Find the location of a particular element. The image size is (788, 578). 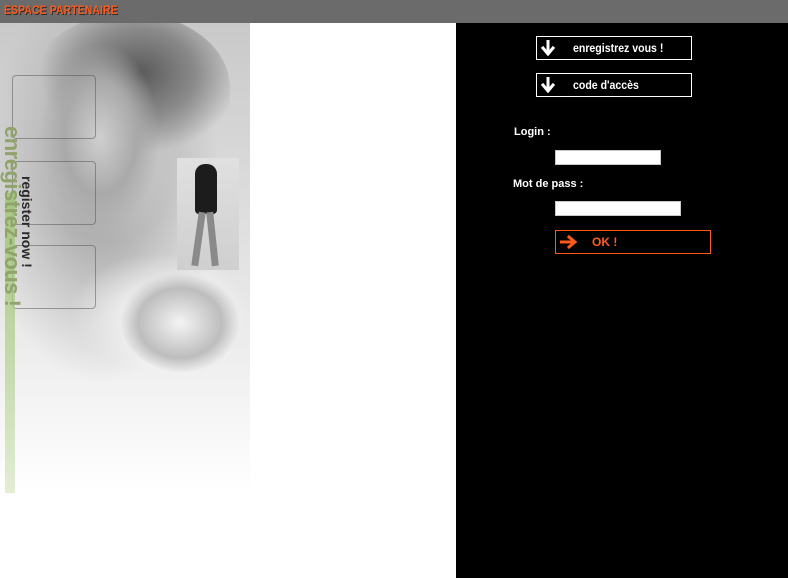

dancer-photo is located at coordinates (208, 214).